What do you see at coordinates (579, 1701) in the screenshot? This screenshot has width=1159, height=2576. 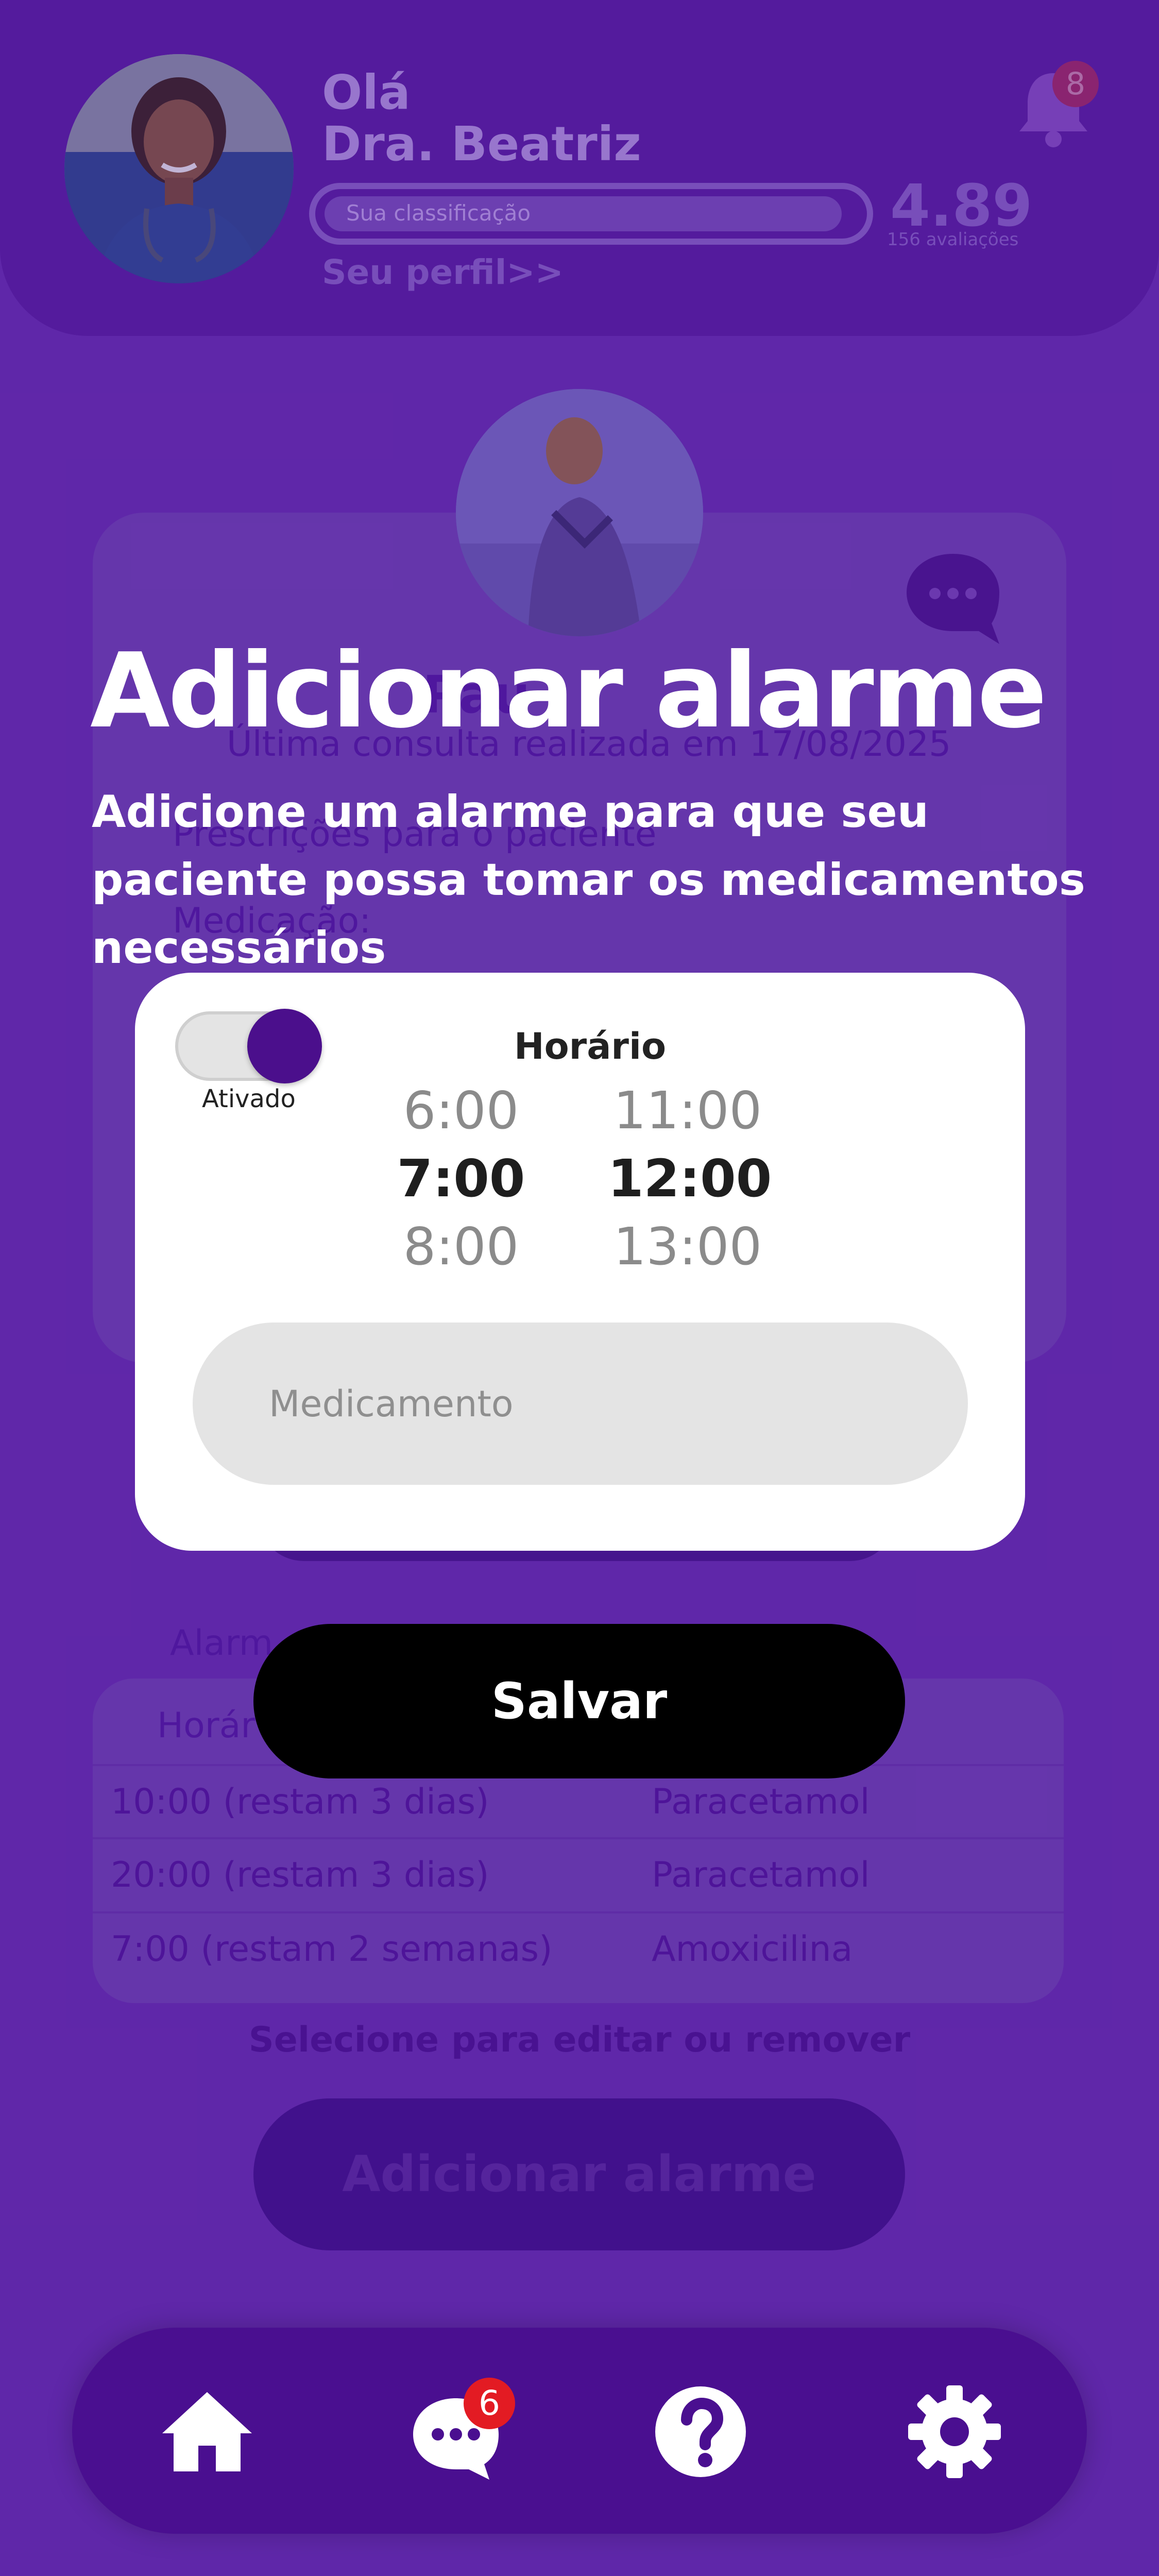 I see `save-button: Salvar` at bounding box center [579, 1701].